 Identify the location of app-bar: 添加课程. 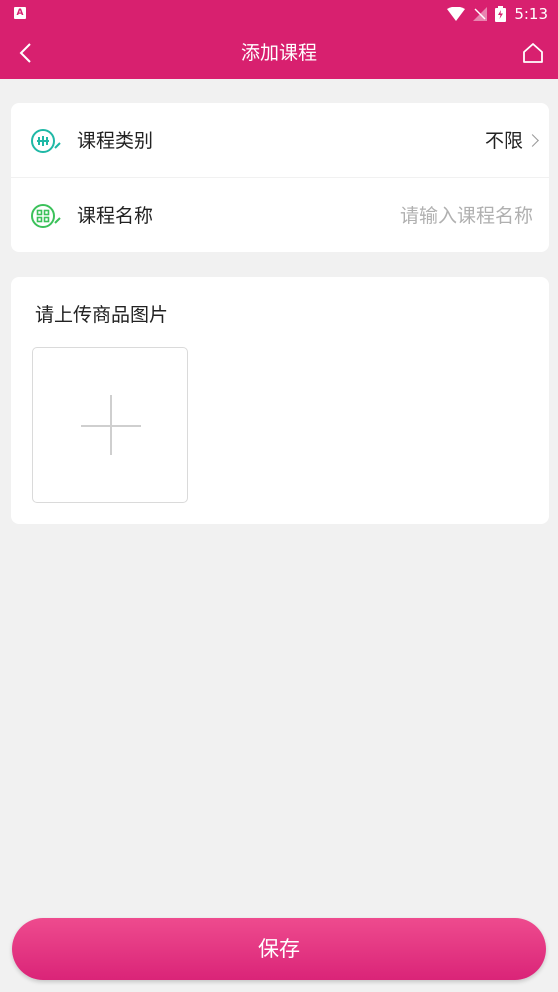
(279, 53).